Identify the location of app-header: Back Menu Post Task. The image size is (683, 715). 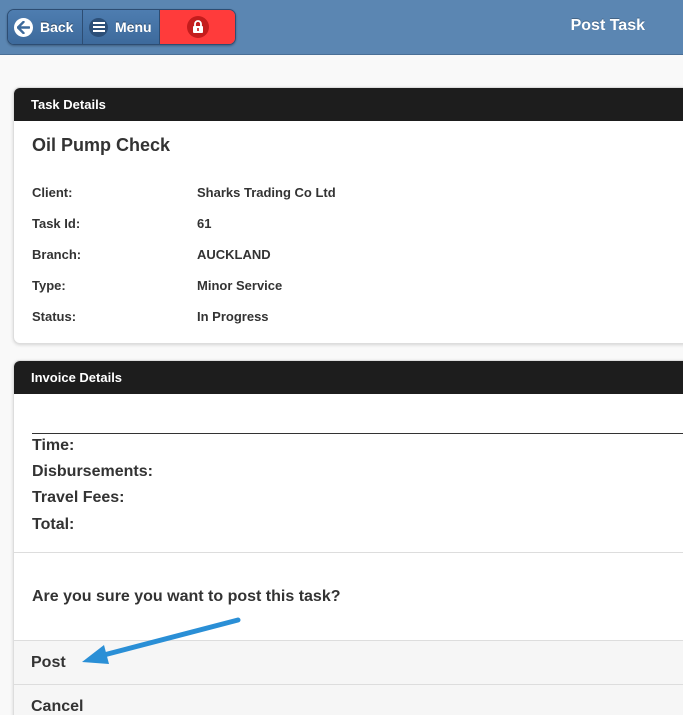
(341, 27).